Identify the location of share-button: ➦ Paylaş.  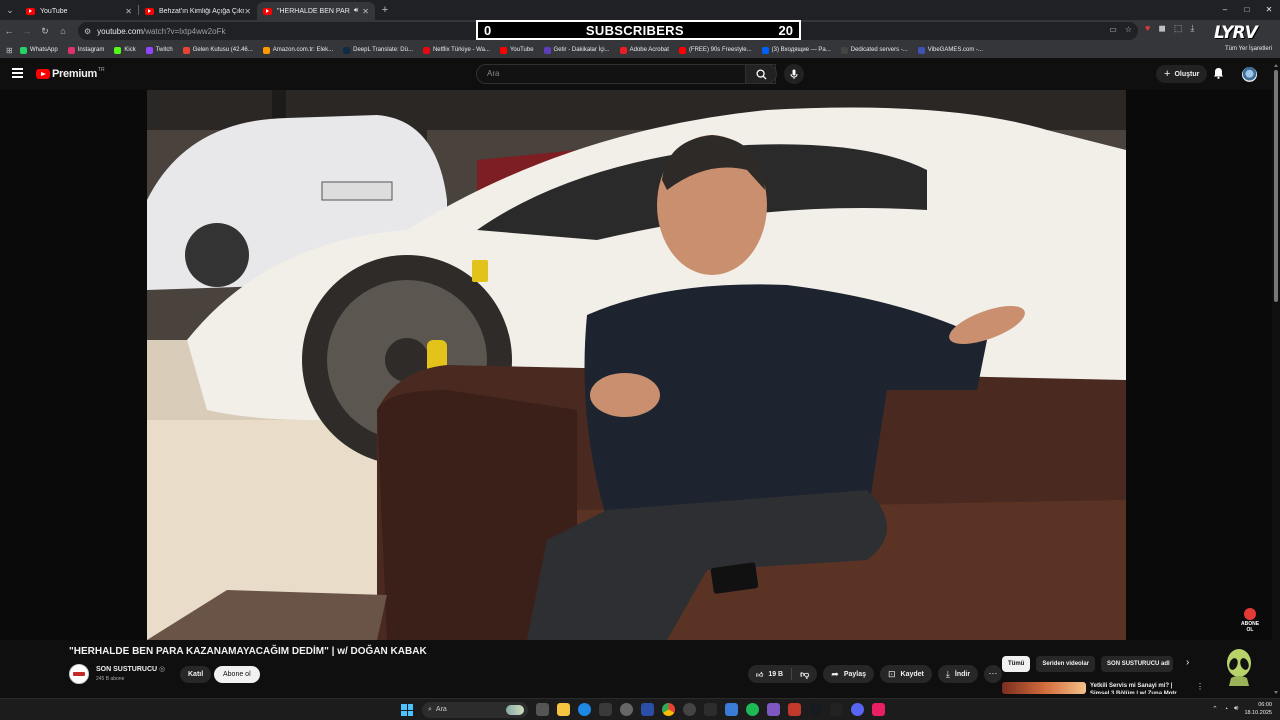
(848, 674).